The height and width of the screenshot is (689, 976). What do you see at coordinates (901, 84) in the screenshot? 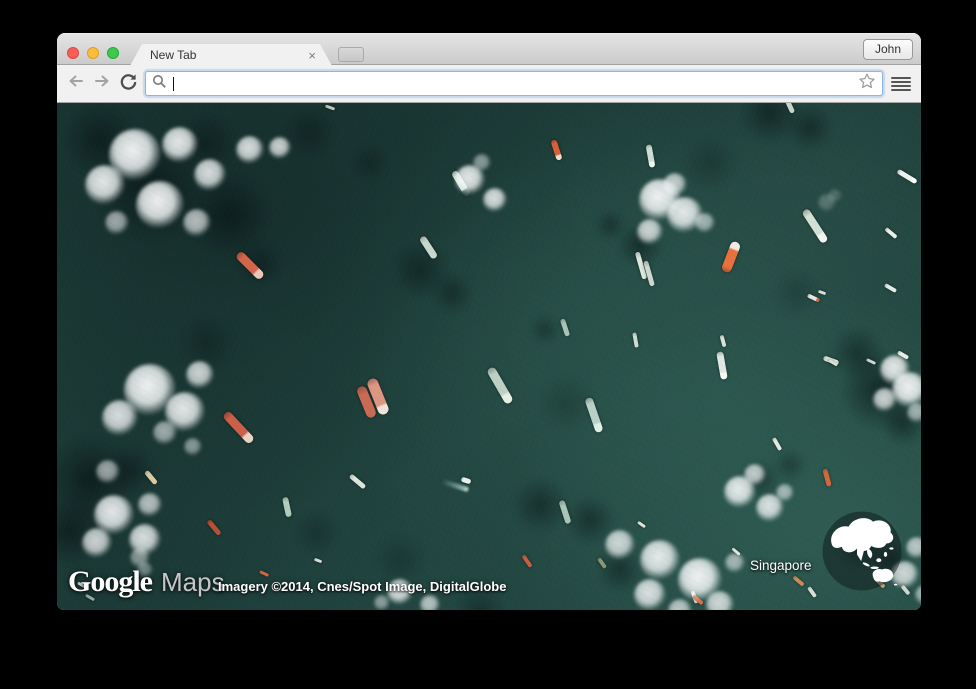
I see `menu-hamburger-icon` at bounding box center [901, 84].